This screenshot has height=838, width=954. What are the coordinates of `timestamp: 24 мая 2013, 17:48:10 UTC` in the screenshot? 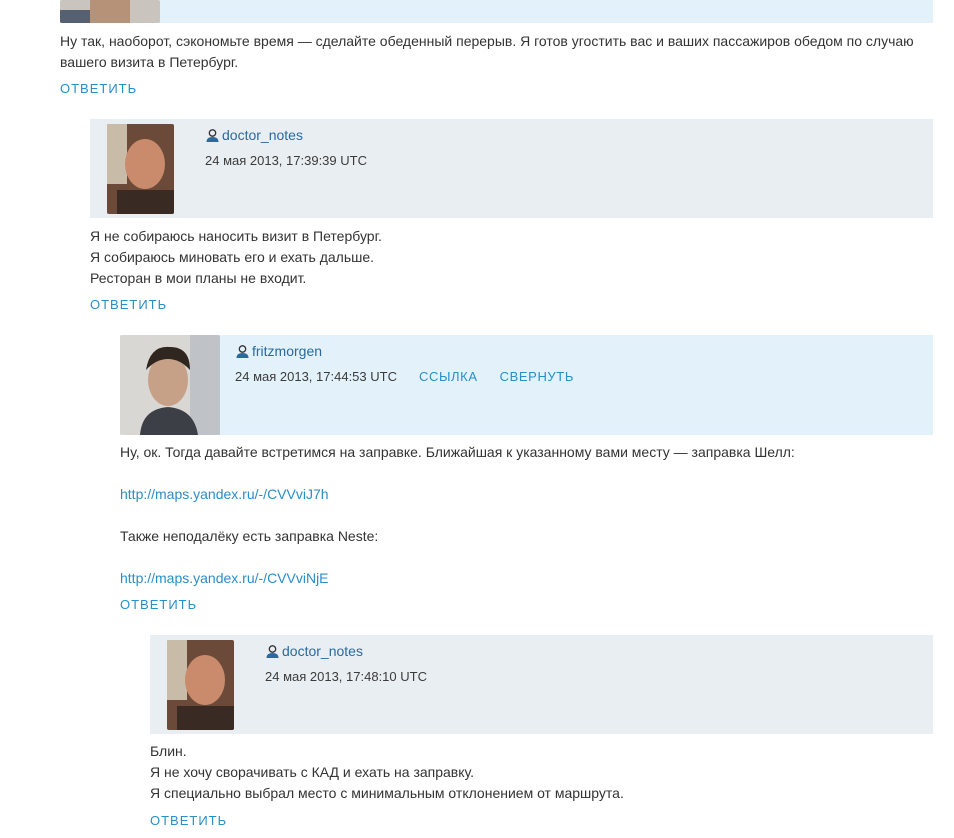 It's located at (346, 676).